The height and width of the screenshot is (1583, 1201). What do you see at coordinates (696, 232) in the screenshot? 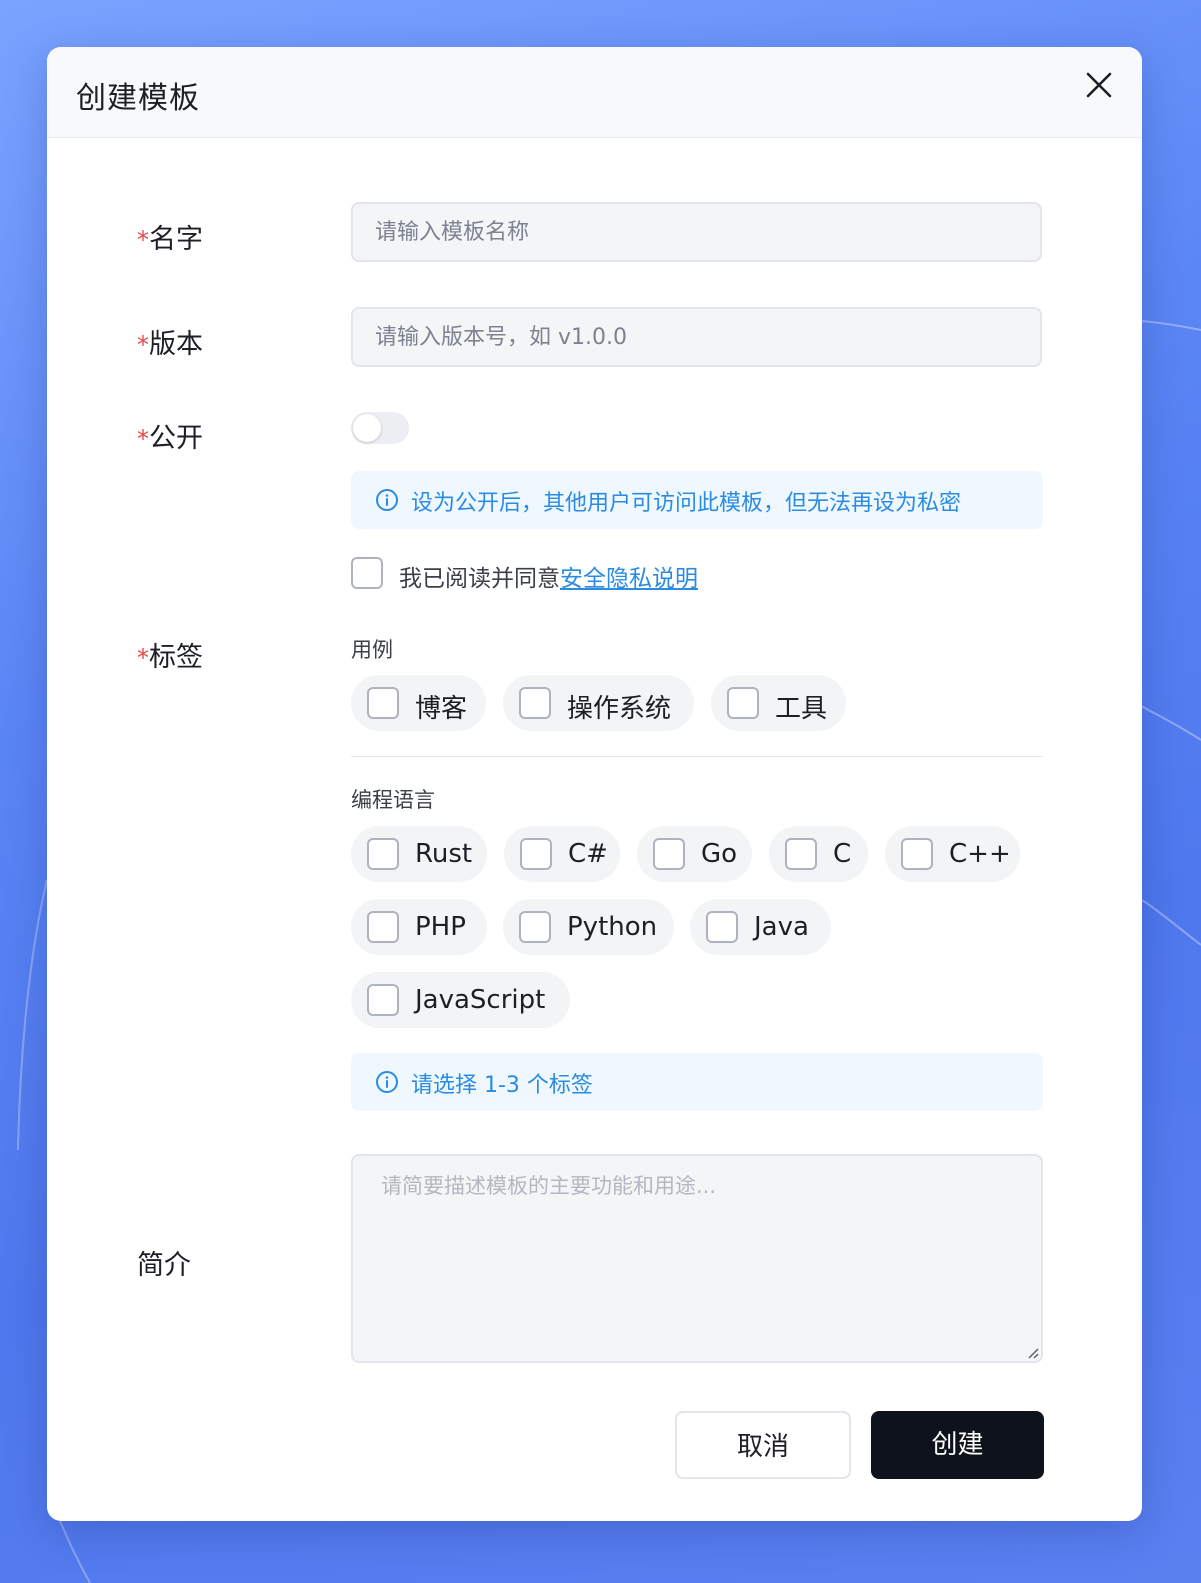
I see `name-input` at bounding box center [696, 232].